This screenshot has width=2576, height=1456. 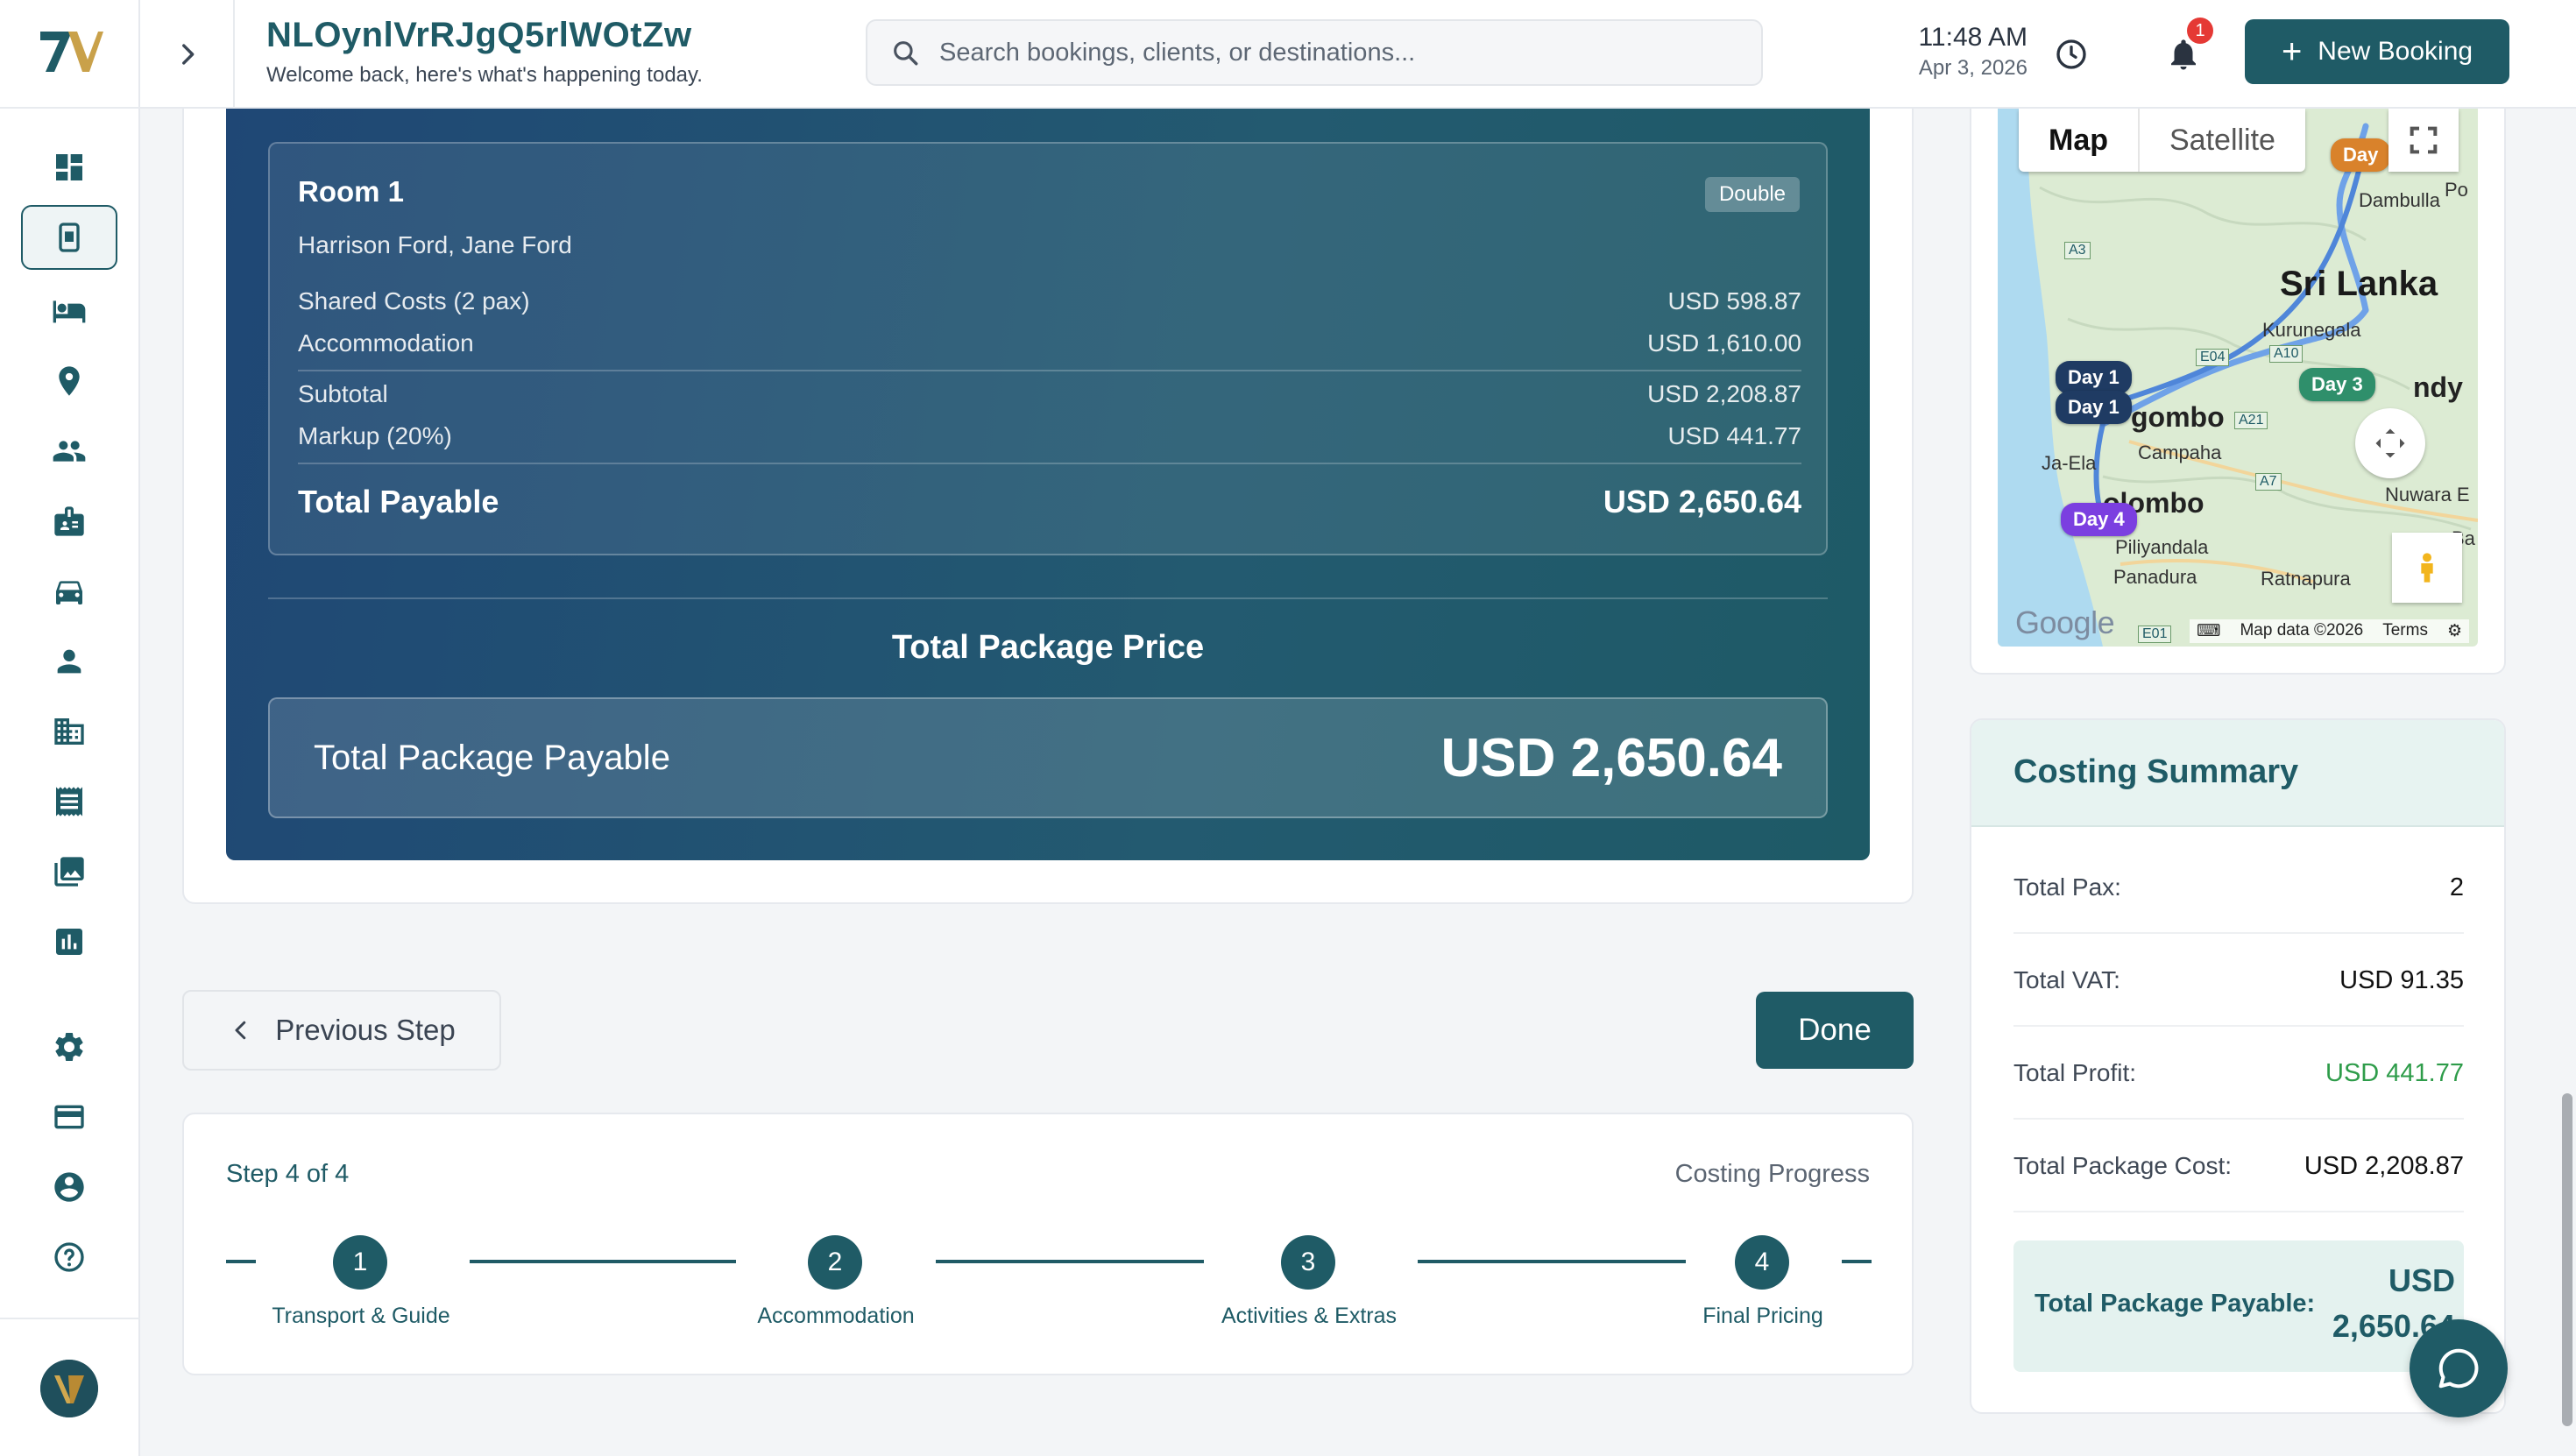 What do you see at coordinates (2399, 200) in the screenshot?
I see `map-label: Dambulla` at bounding box center [2399, 200].